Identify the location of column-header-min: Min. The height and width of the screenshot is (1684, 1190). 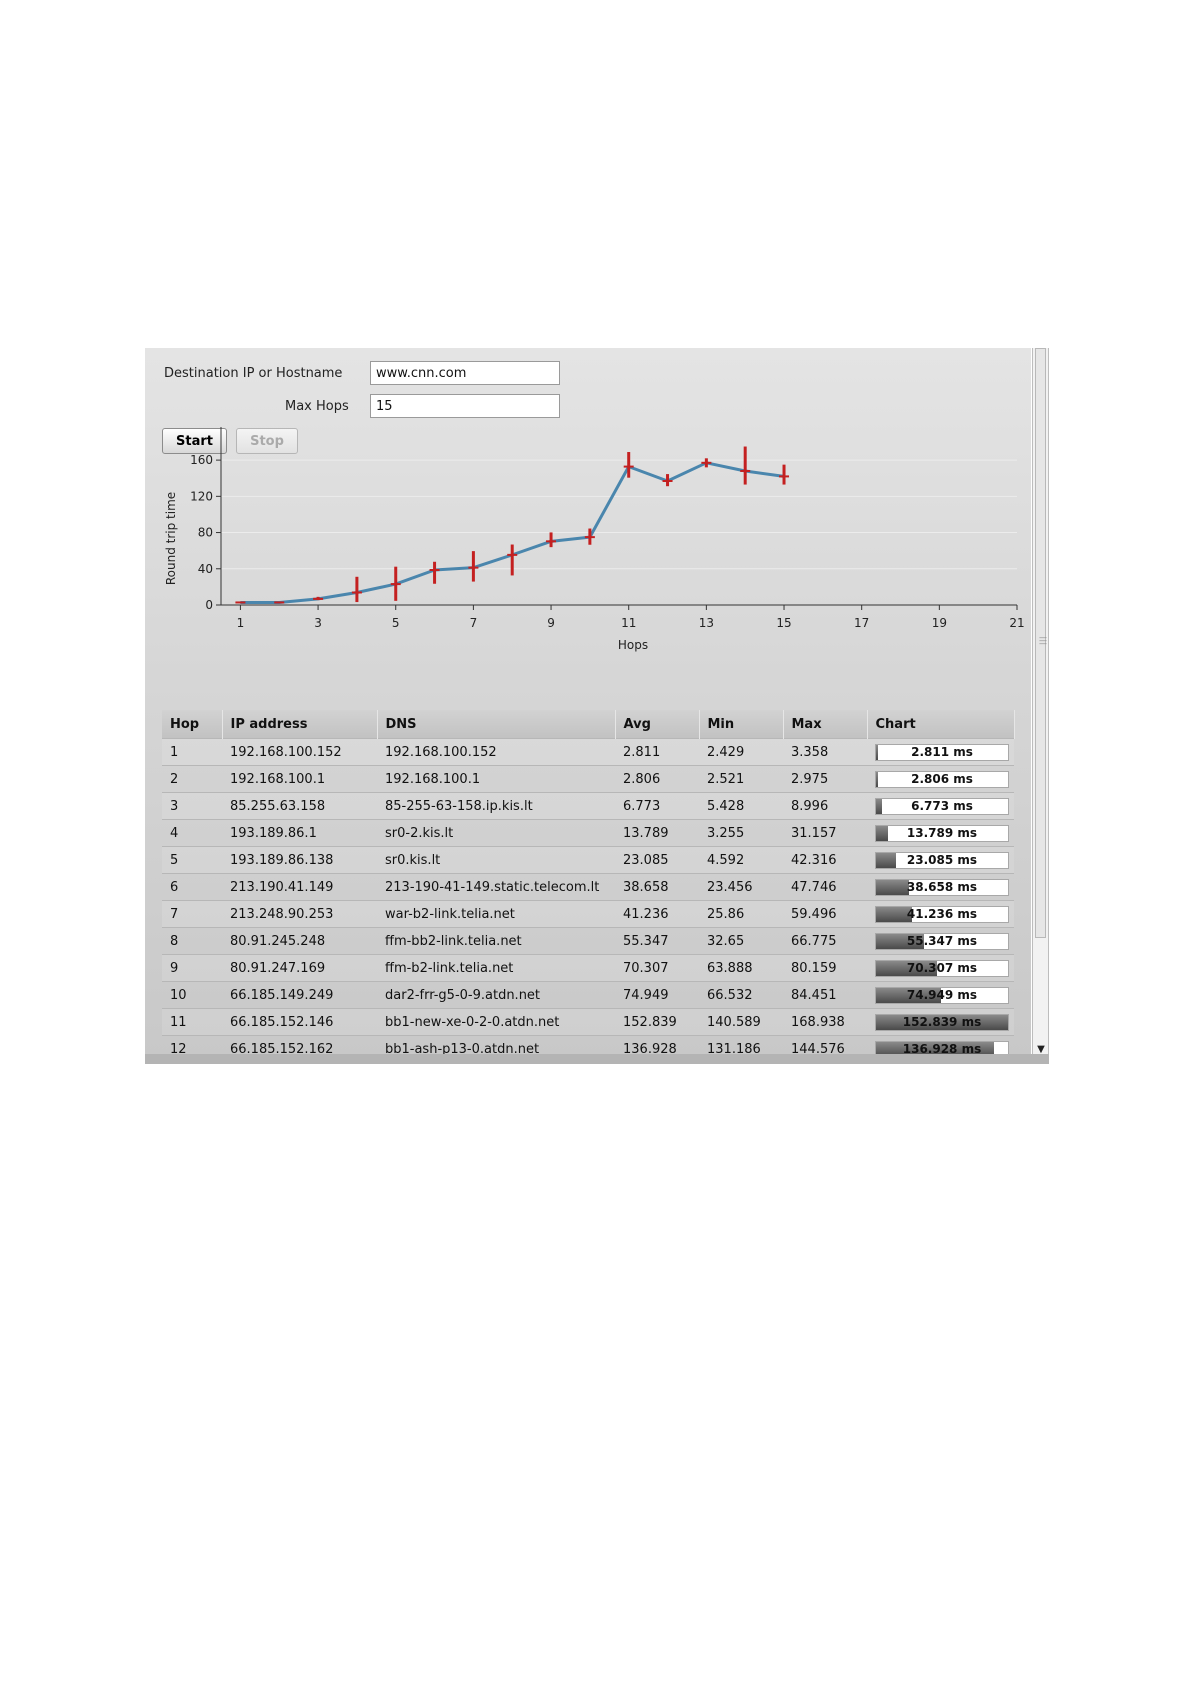
(741, 724).